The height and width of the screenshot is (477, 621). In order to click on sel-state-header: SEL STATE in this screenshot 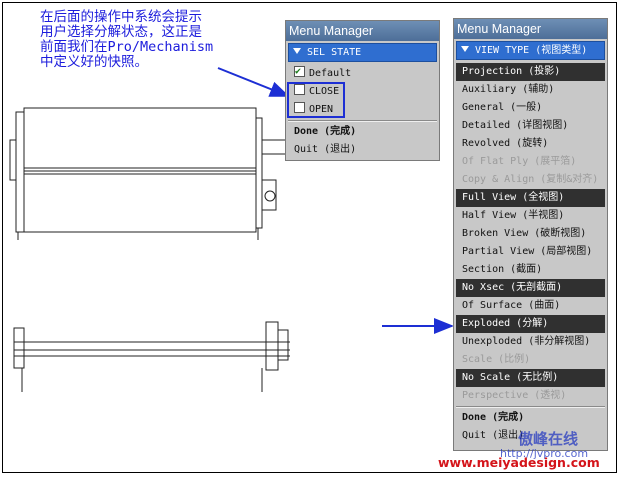, I will do `click(362, 52)`.